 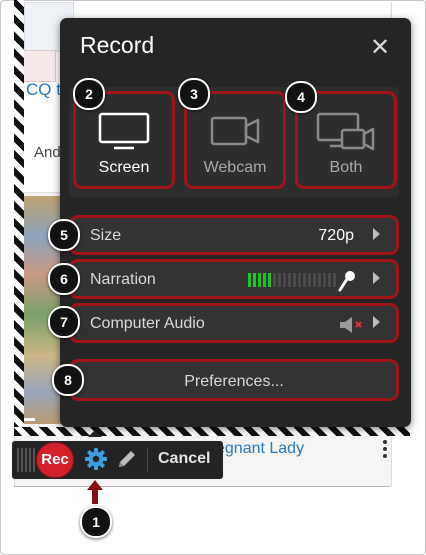 I want to click on rec-button: Rec, so click(x=55, y=460).